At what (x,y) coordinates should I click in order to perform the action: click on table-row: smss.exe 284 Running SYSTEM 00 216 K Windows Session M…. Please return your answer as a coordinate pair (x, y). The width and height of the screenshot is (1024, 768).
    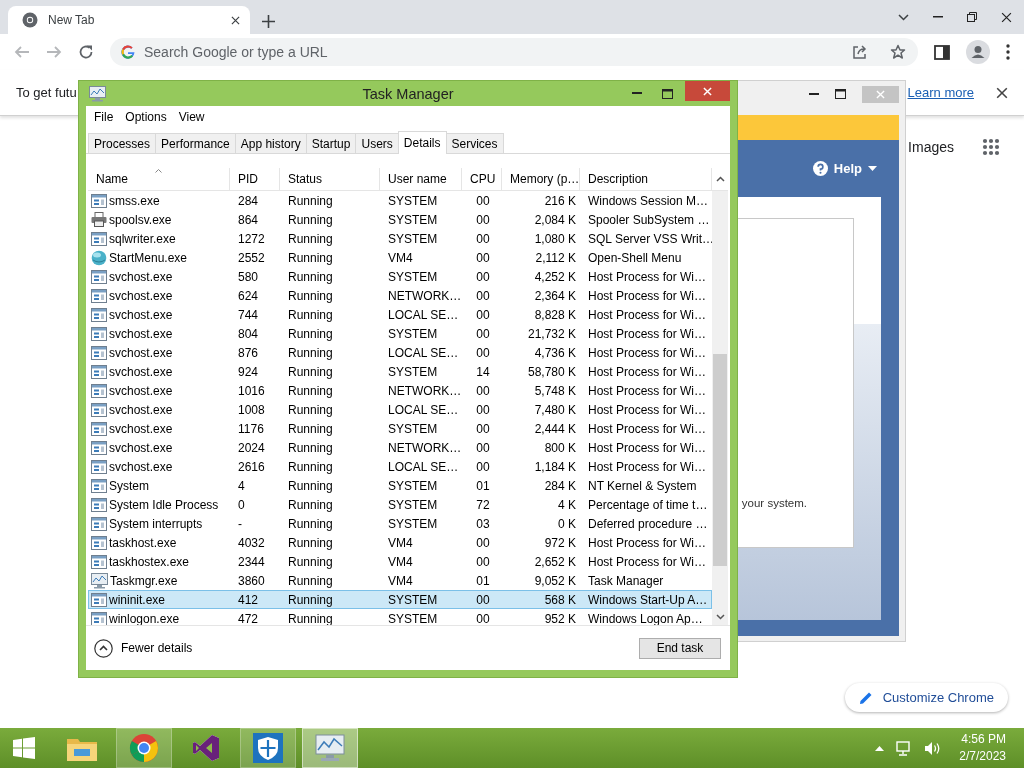
    Looking at the image, I should click on (400, 200).